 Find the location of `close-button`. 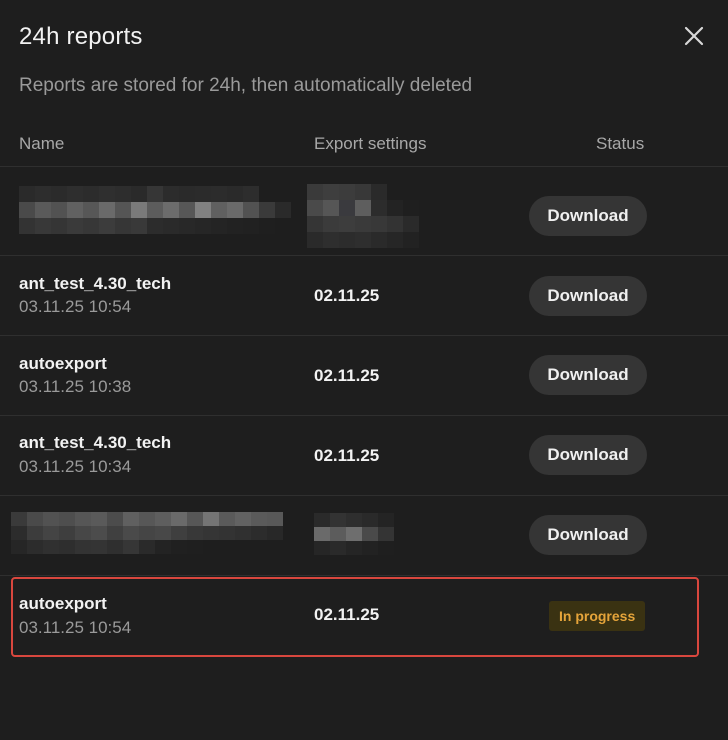

close-button is located at coordinates (694, 36).